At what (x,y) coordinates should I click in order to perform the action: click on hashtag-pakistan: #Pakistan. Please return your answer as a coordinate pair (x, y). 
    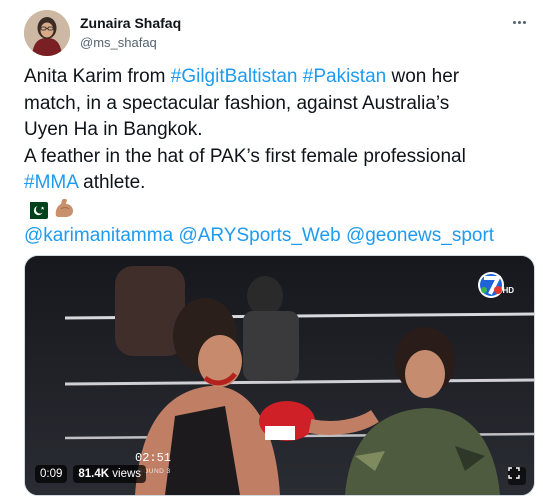
    Looking at the image, I should click on (344, 76).